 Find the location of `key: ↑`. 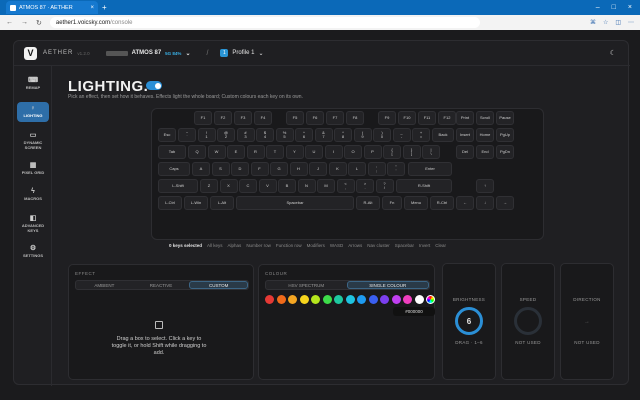

key: ↑ is located at coordinates (485, 186).